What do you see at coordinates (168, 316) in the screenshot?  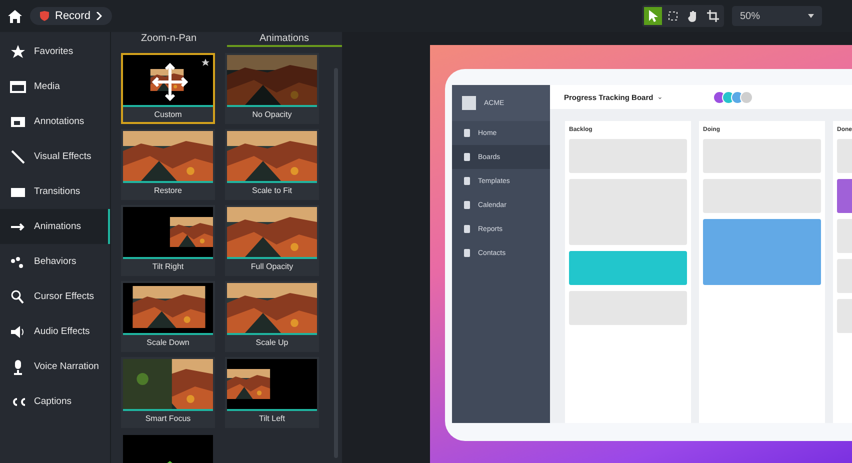 I see `animation-tile: Scale Down` at bounding box center [168, 316].